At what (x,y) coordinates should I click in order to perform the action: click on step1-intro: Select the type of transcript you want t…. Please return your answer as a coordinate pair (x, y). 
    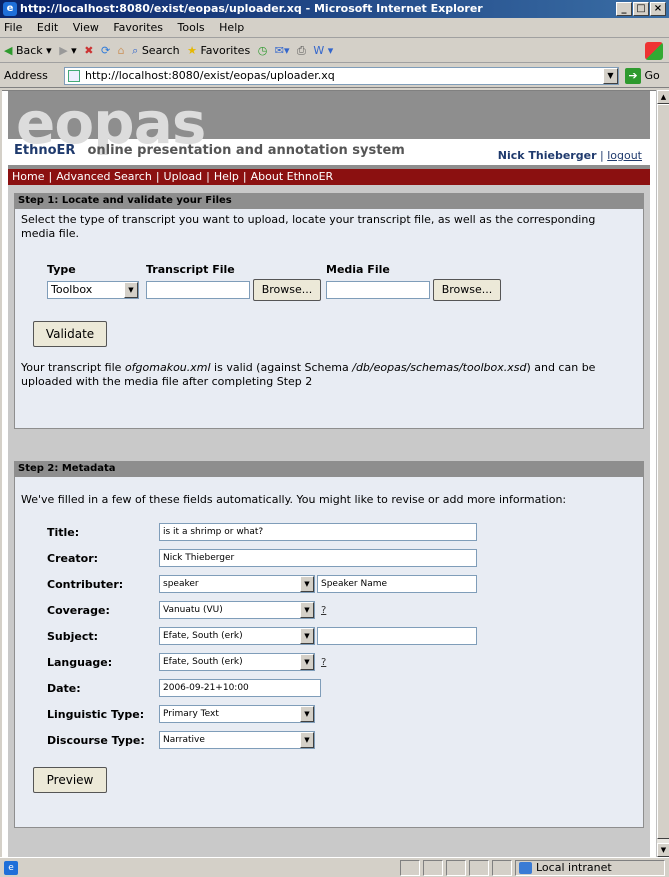
    Looking at the image, I should click on (308, 226).